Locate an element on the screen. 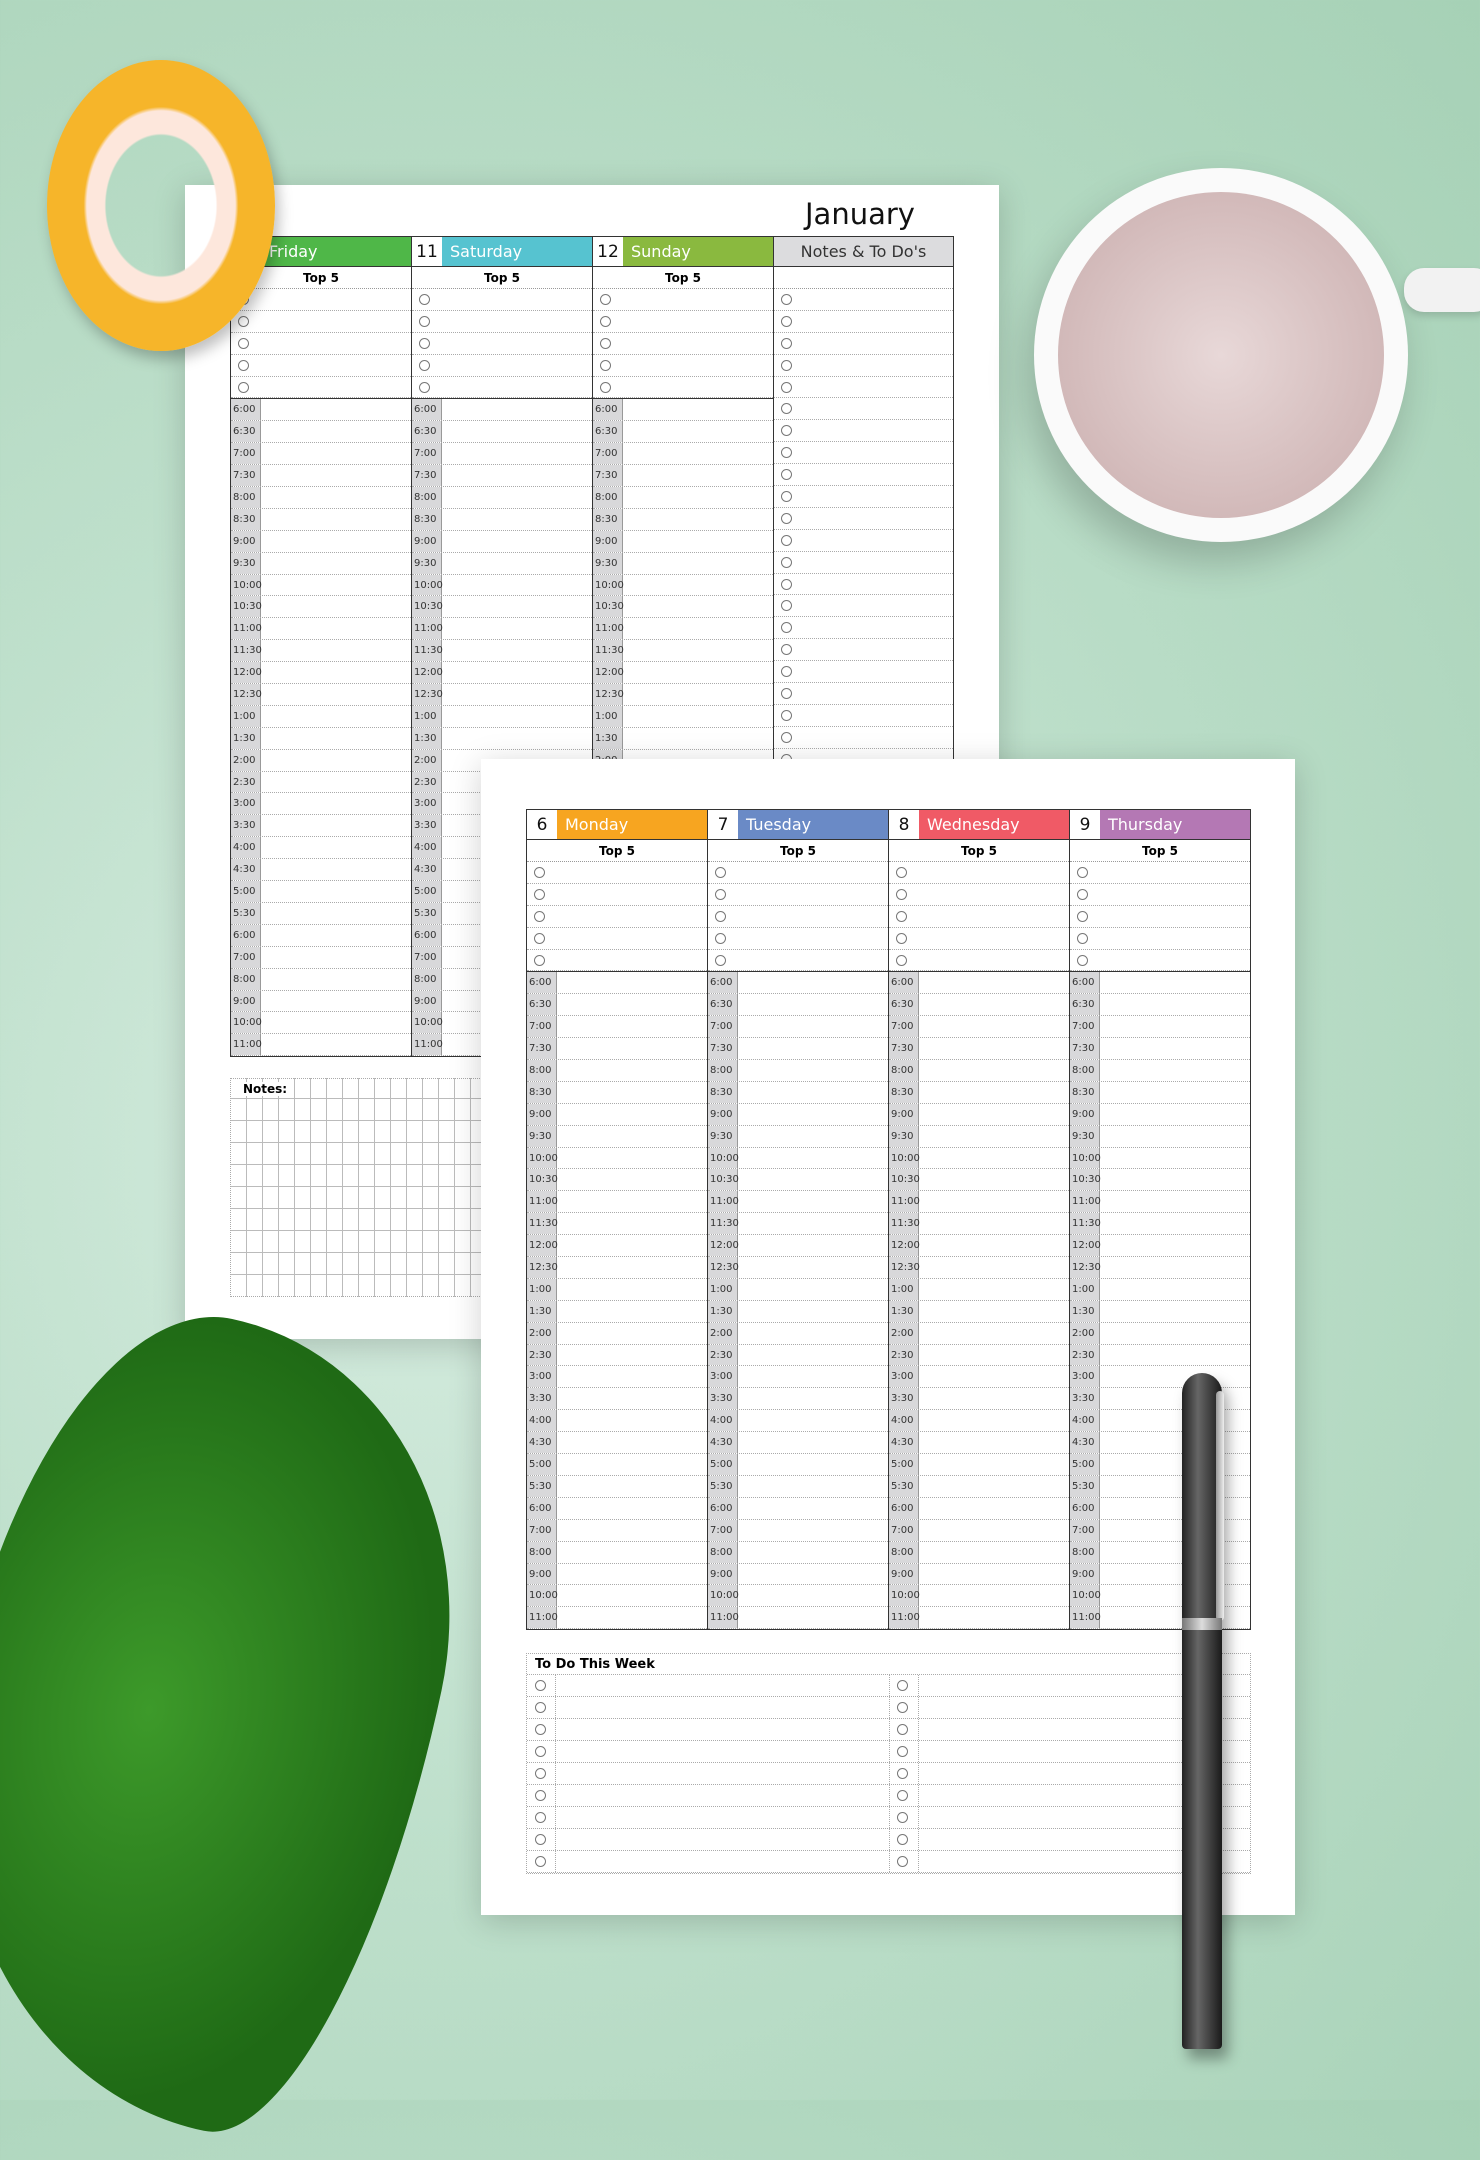 This screenshot has width=1480, height=2160. time-slot: 5:30 is located at coordinates (321, 913).